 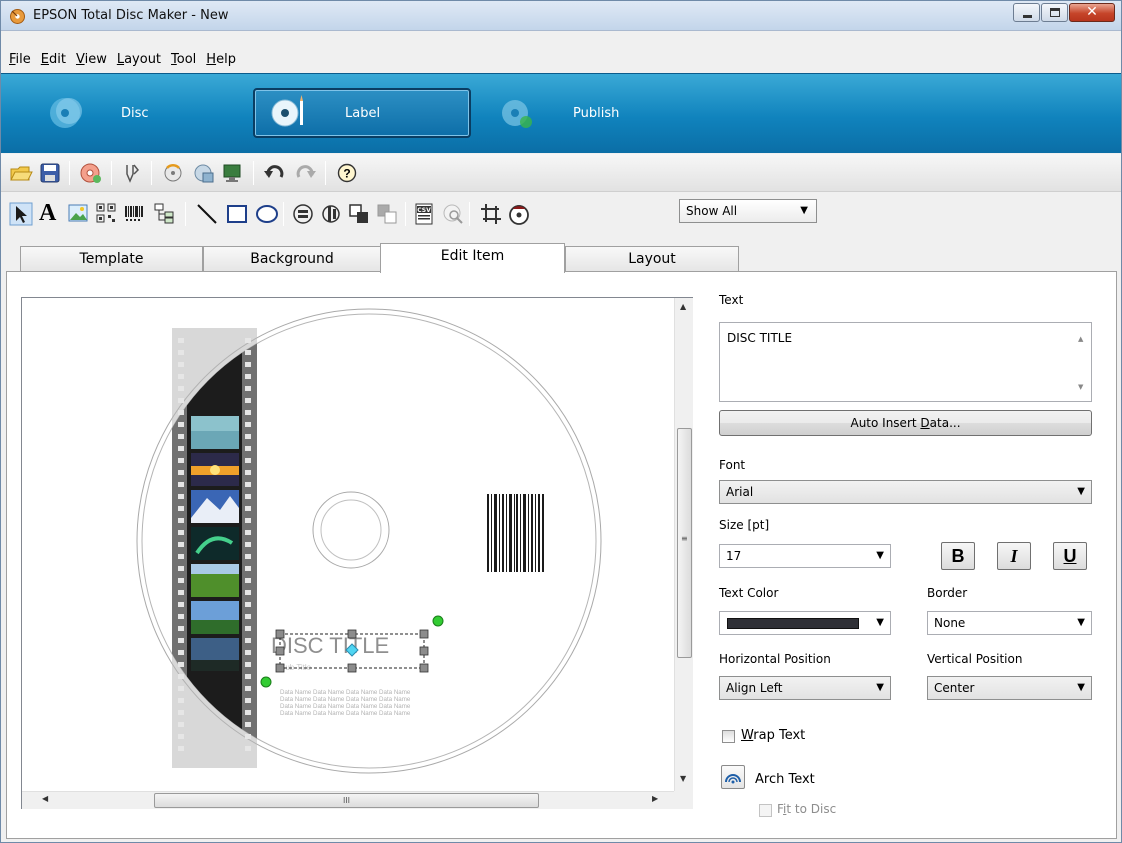 I want to click on size-dropdown: 17 ▼, so click(x=805, y=556).